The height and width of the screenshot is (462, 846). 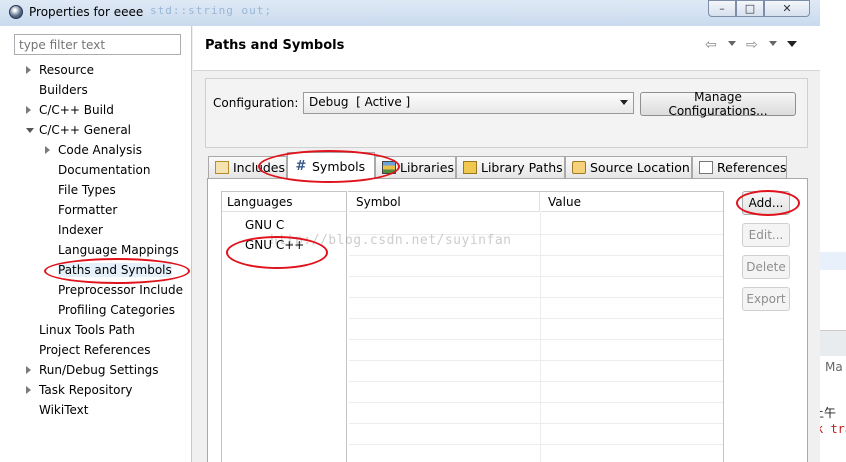 I want to click on background-text-ma: Ma, so click(x=834, y=367).